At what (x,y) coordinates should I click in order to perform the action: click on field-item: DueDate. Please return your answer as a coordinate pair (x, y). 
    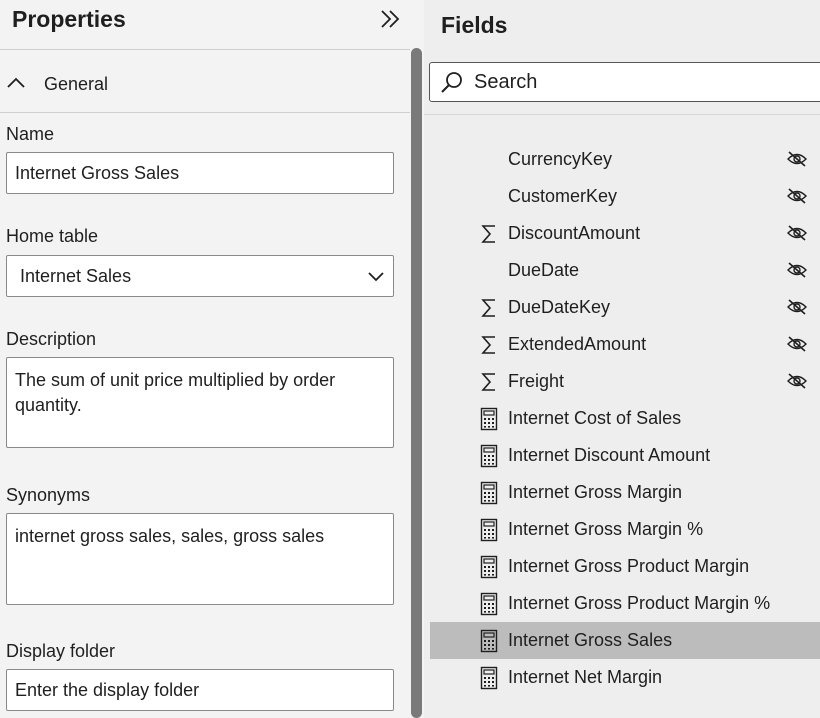
    Looking at the image, I should click on (622, 270).